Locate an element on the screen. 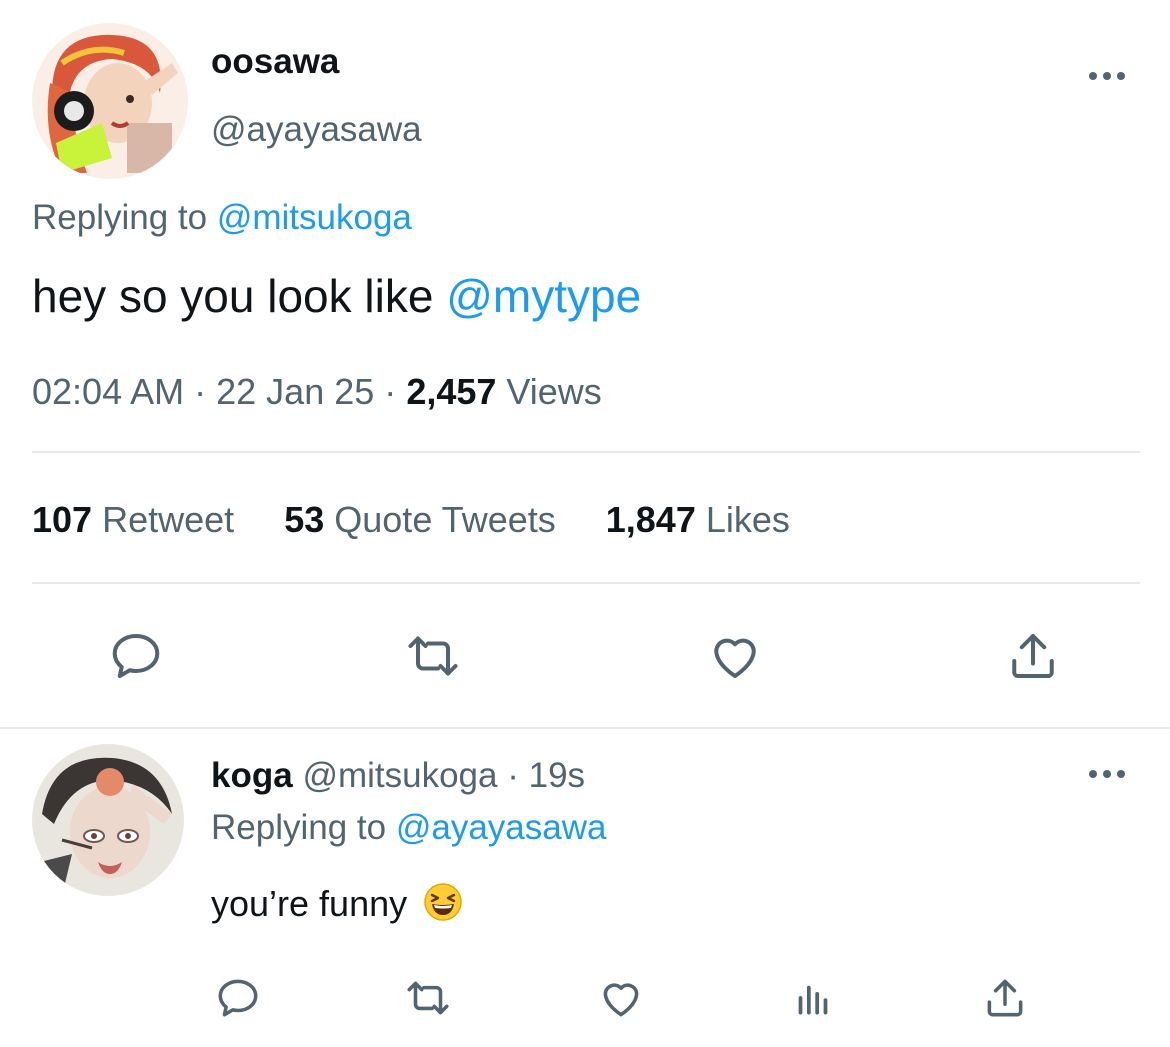 The height and width of the screenshot is (1047, 1170). avatar-koga is located at coordinates (108, 820).